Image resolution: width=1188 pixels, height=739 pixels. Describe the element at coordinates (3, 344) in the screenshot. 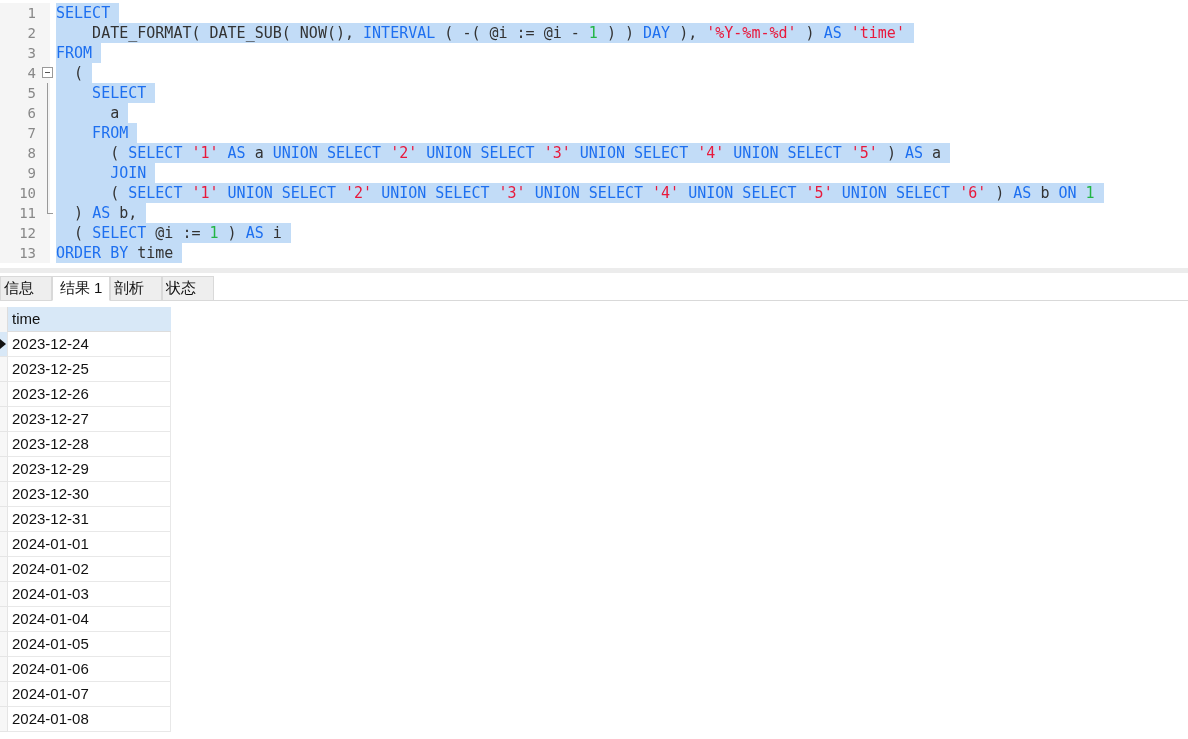

I see `current-row-icon` at that location.